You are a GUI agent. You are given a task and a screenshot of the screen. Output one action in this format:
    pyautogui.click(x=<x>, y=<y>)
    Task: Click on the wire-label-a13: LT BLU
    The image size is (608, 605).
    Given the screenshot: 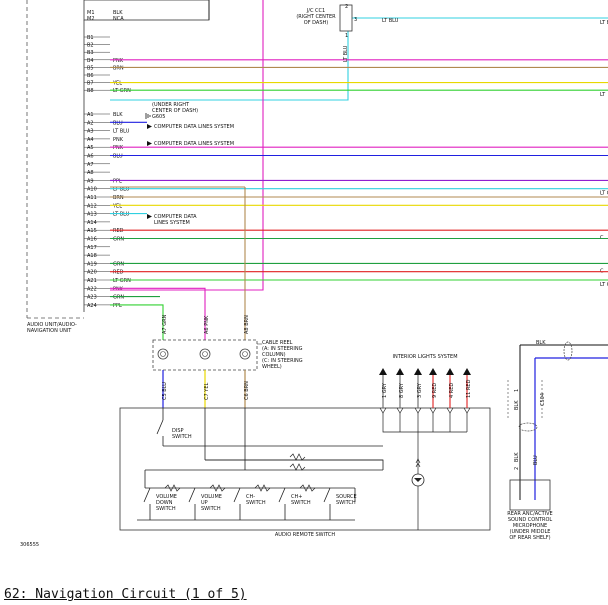 What is the action you would take?
    pyautogui.click(x=121, y=215)
    